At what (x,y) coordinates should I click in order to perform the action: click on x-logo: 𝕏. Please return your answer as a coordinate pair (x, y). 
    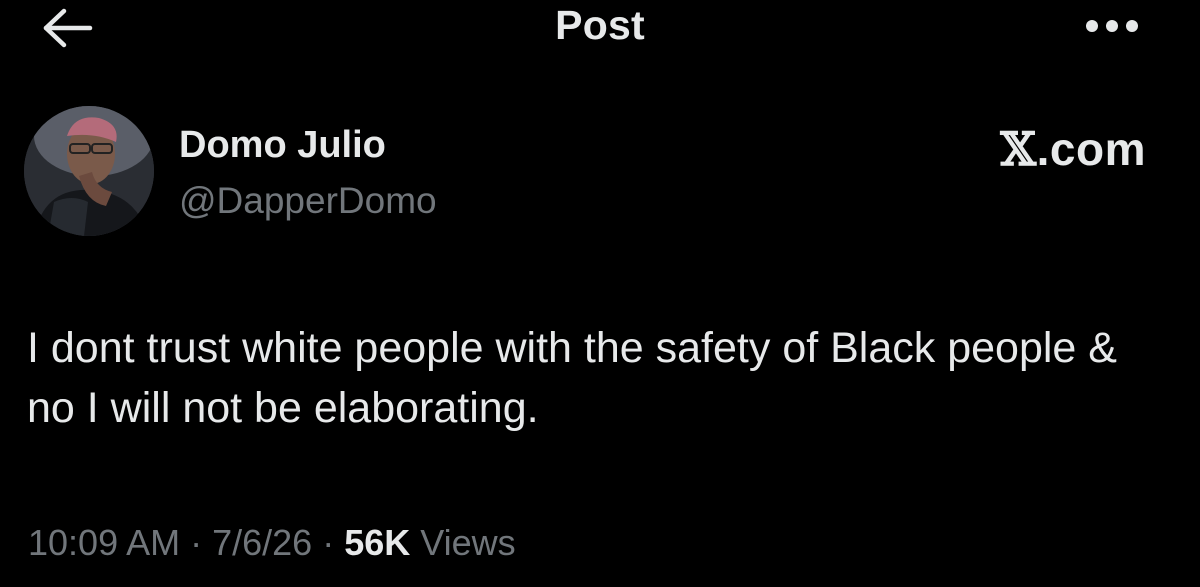
    Looking at the image, I should click on (1018, 149).